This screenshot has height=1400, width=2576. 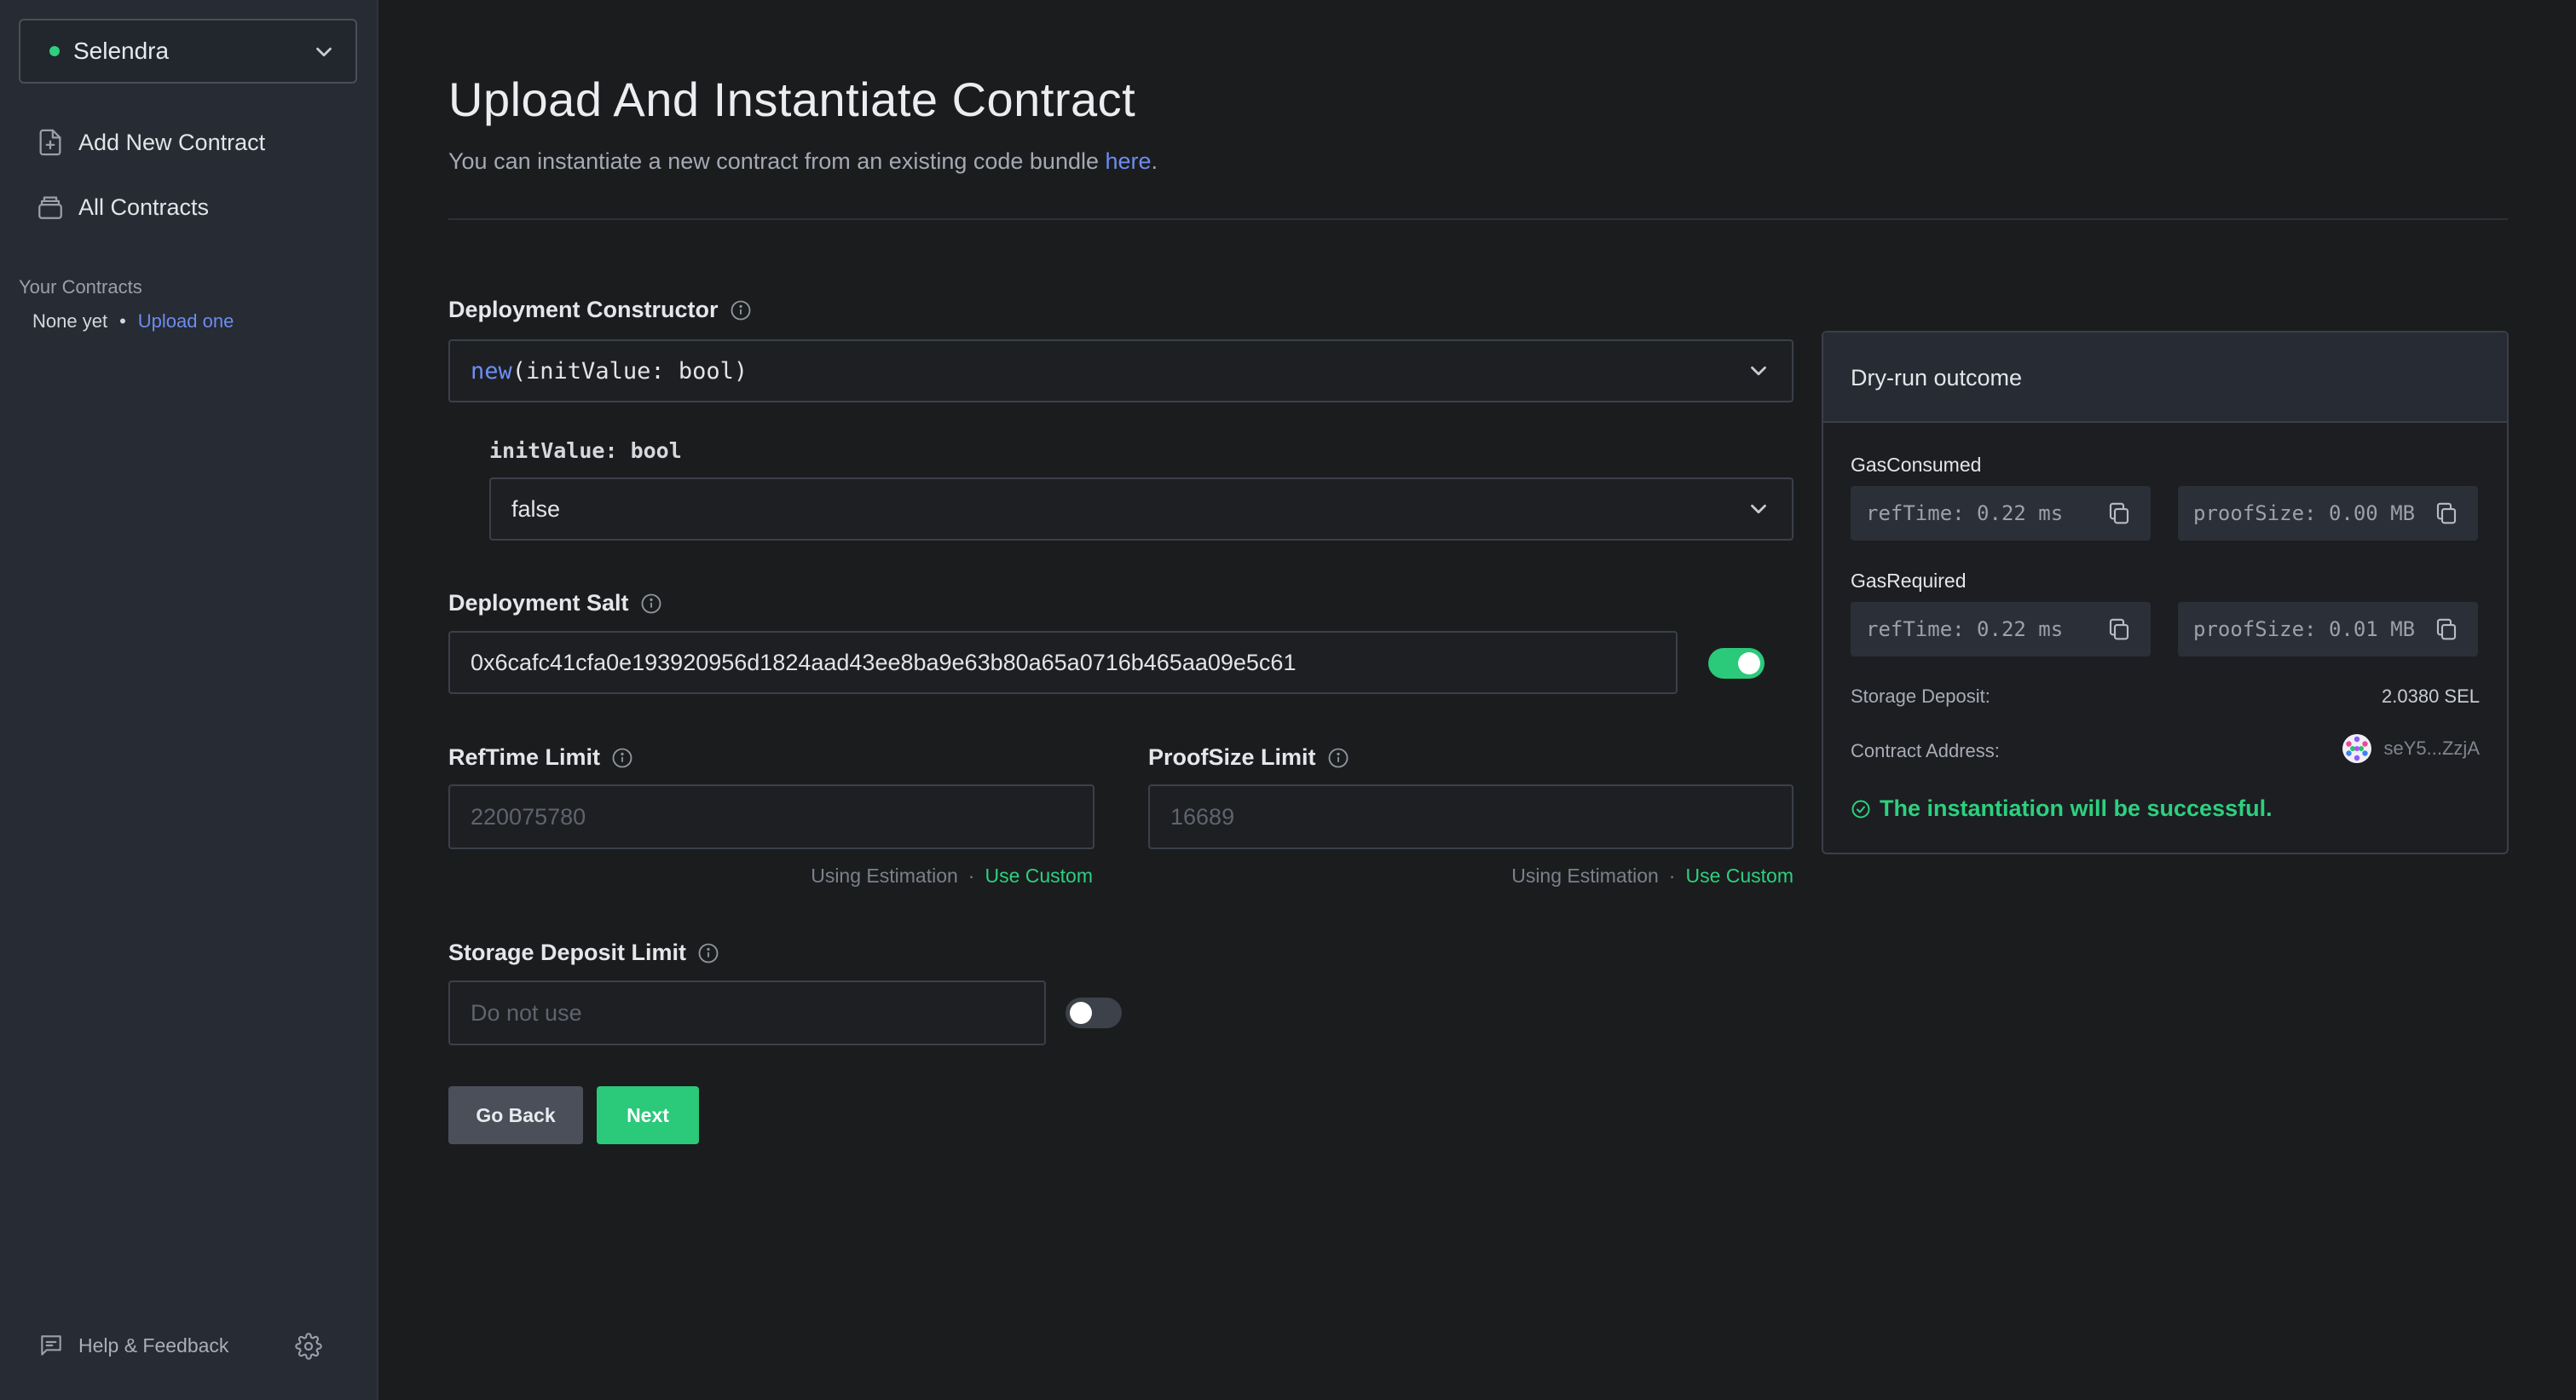 I want to click on file-plus-icon, so click(x=50, y=142).